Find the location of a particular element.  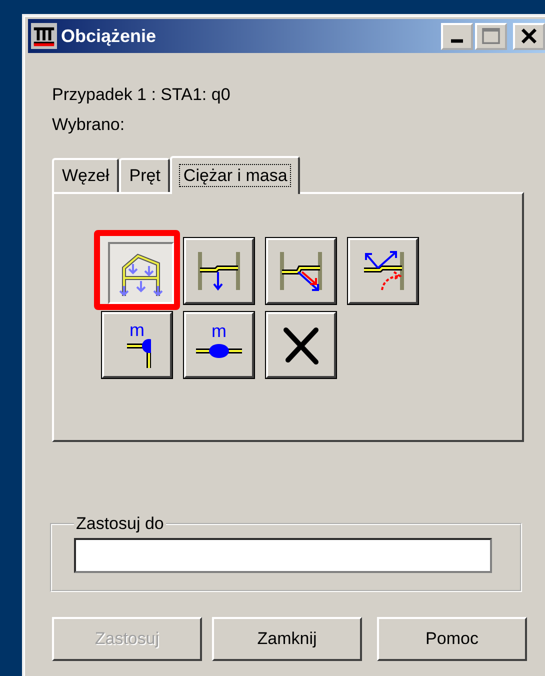

tool-button is located at coordinates (141, 273).